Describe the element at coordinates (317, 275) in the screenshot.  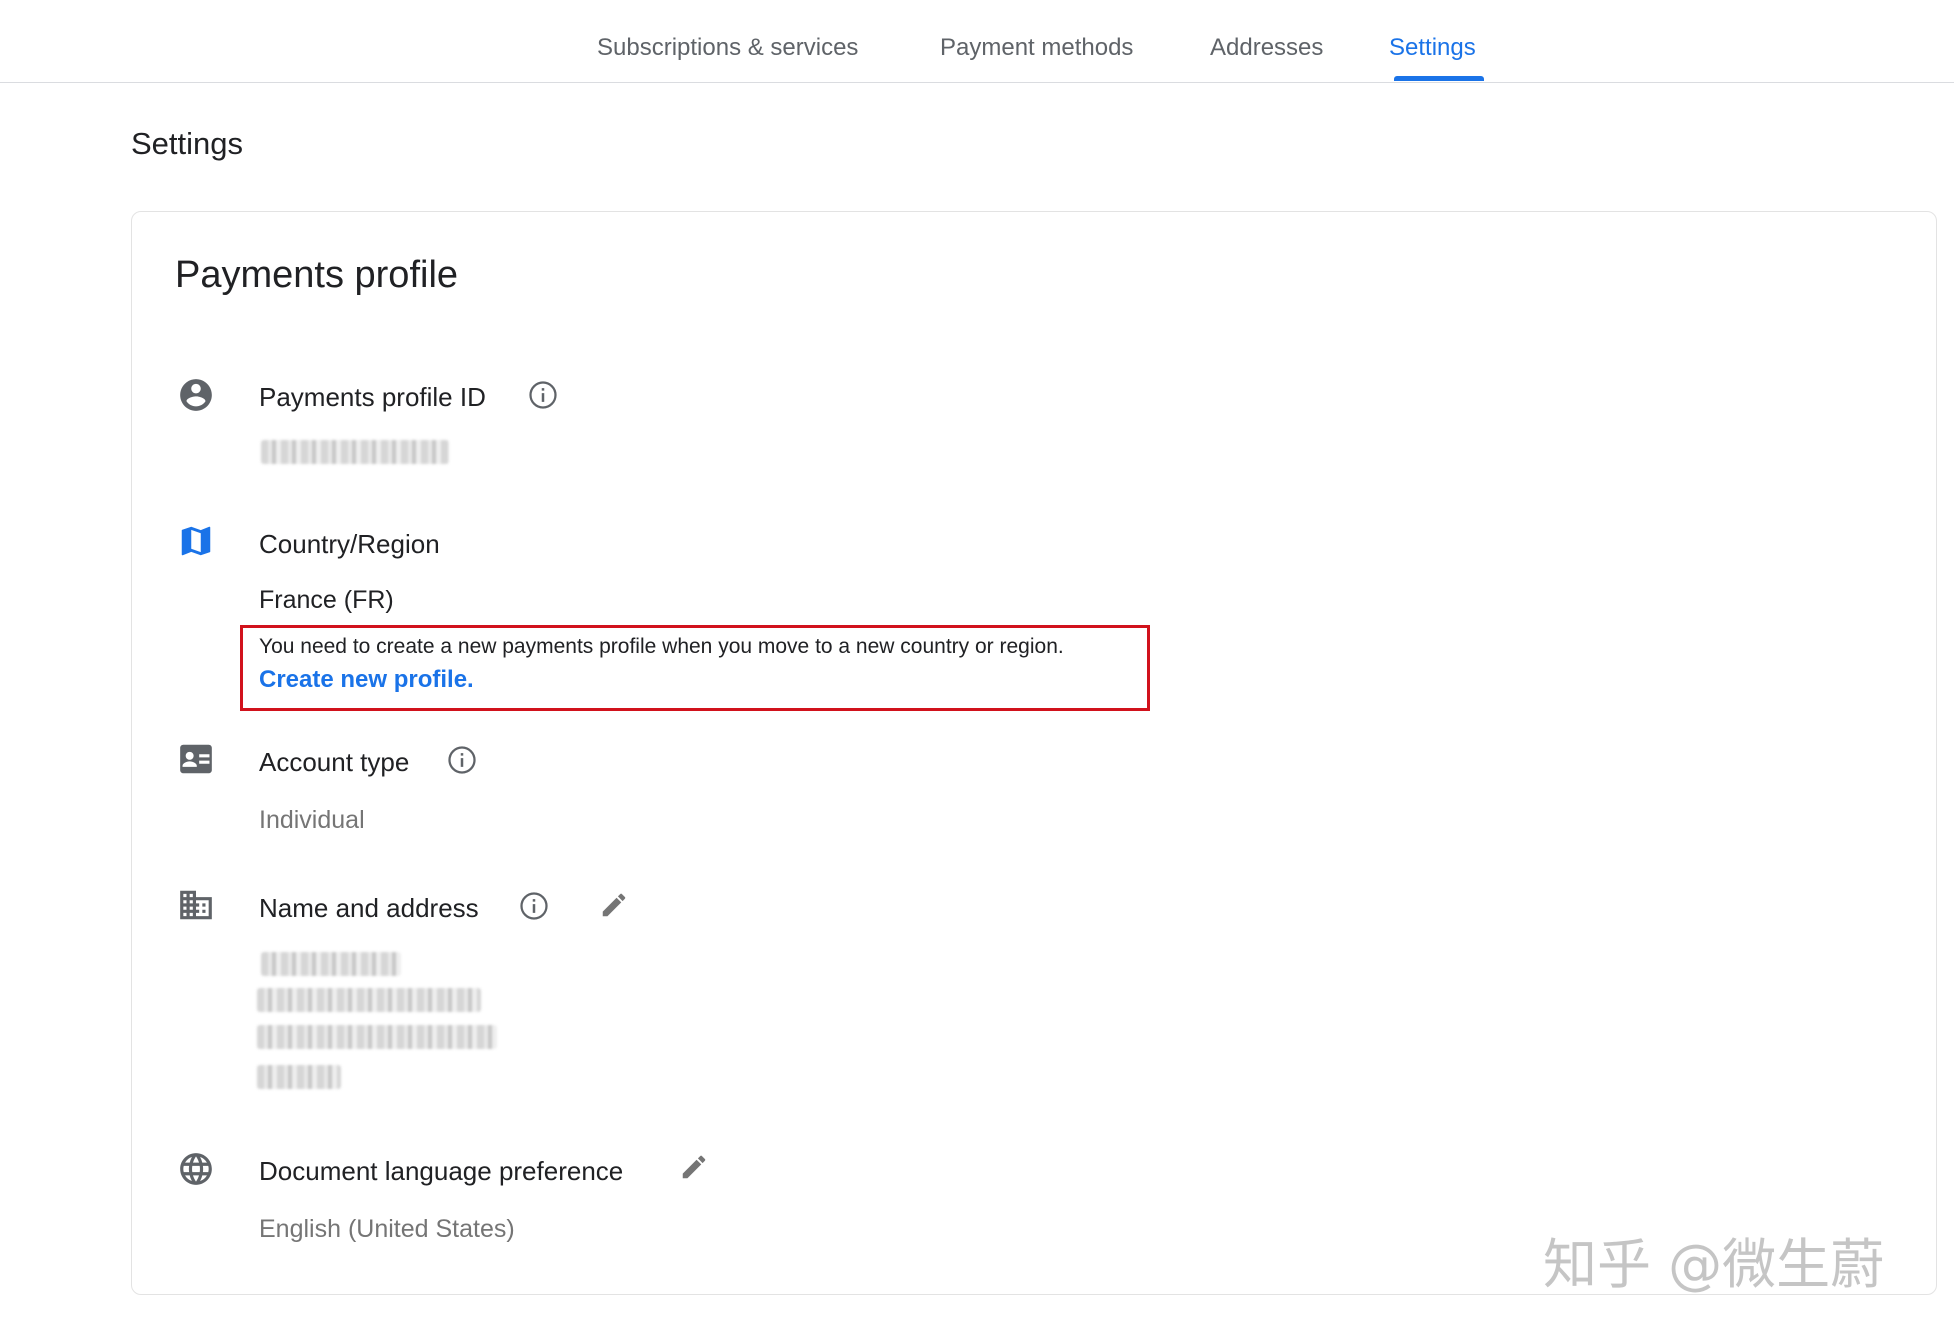
I see `card-title: Payments profile` at that location.